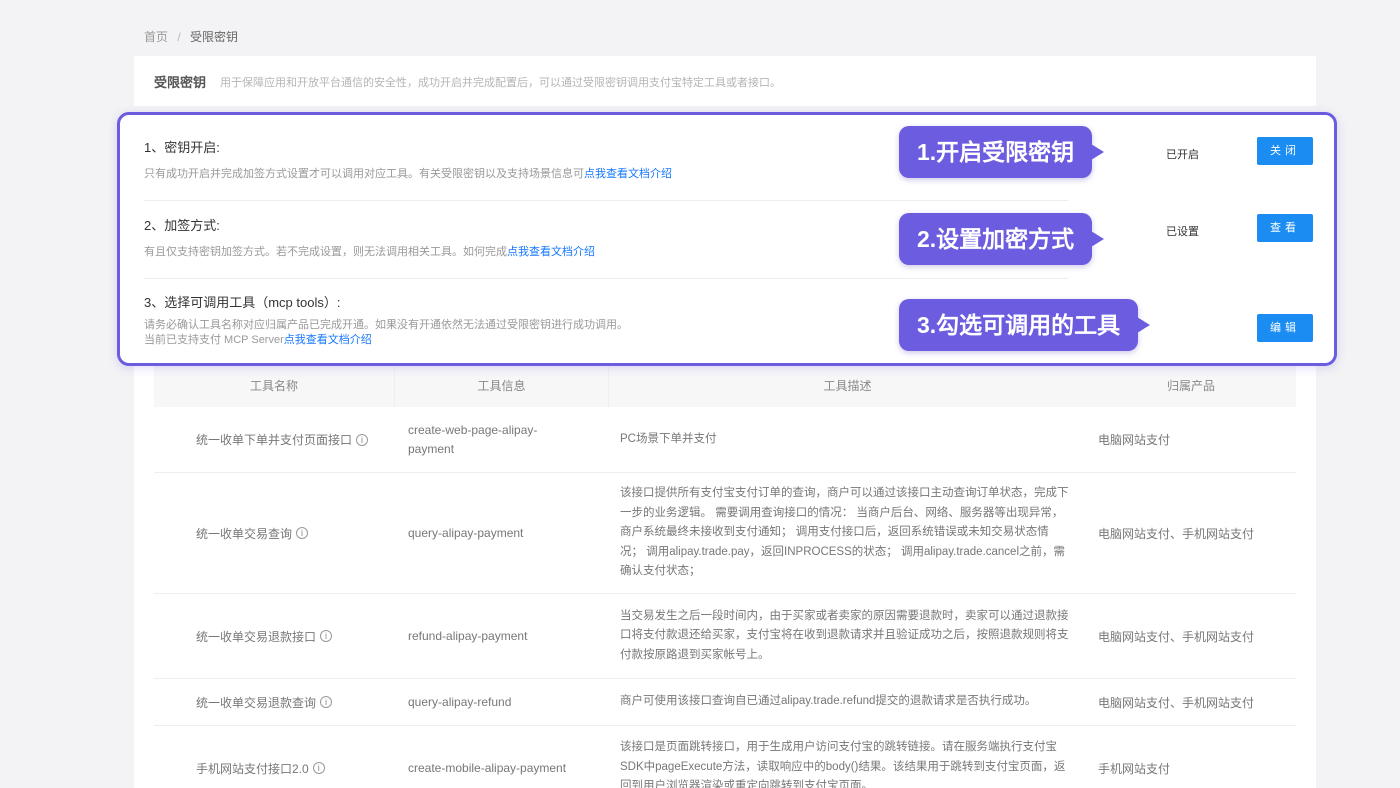  Describe the element at coordinates (473, 439) in the screenshot. I see `tool-info: create-web-page-alipay-payment` at that location.